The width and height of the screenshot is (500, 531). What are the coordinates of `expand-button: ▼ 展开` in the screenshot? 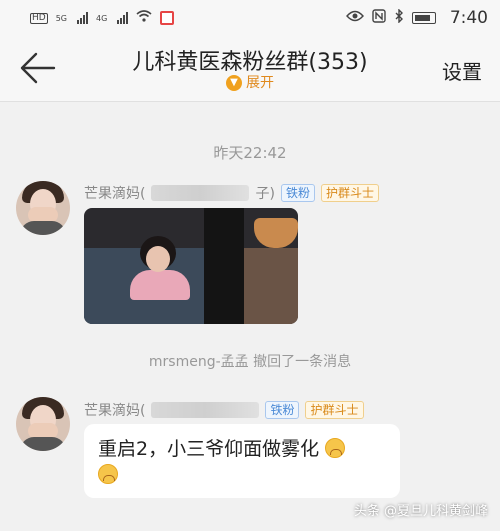 It's located at (250, 82).